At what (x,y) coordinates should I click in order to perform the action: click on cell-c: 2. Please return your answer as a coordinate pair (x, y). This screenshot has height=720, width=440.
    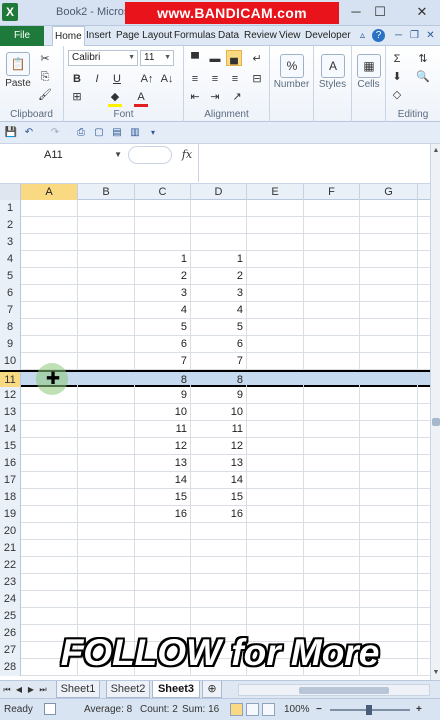
    Looking at the image, I should click on (163, 276).